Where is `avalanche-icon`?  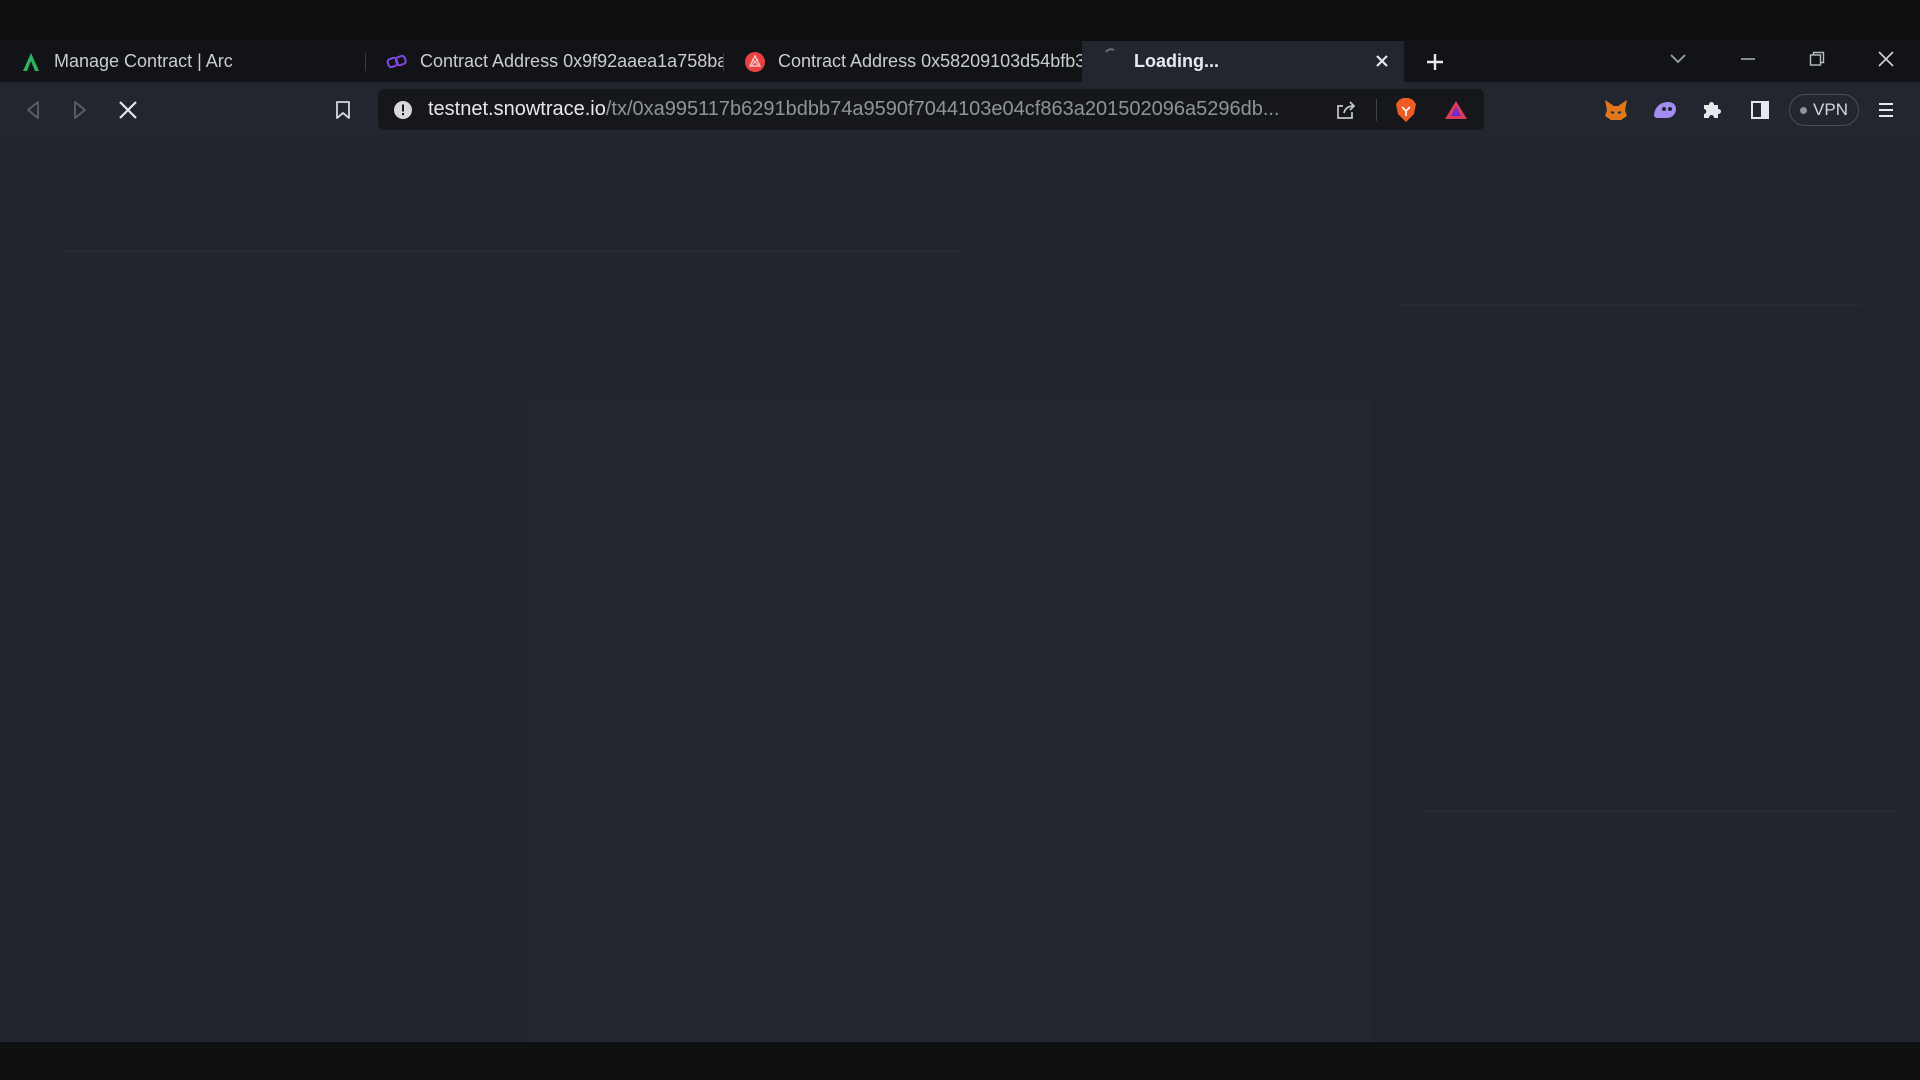 avalanche-icon is located at coordinates (755, 62).